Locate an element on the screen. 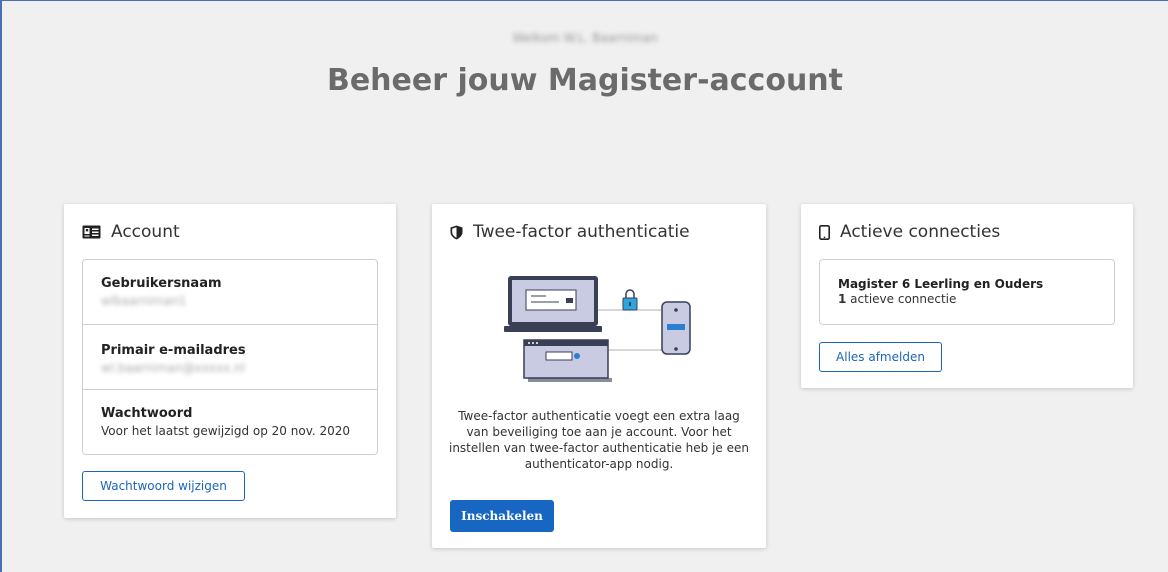  connection-count: 1 actieve connectie is located at coordinates (967, 299).